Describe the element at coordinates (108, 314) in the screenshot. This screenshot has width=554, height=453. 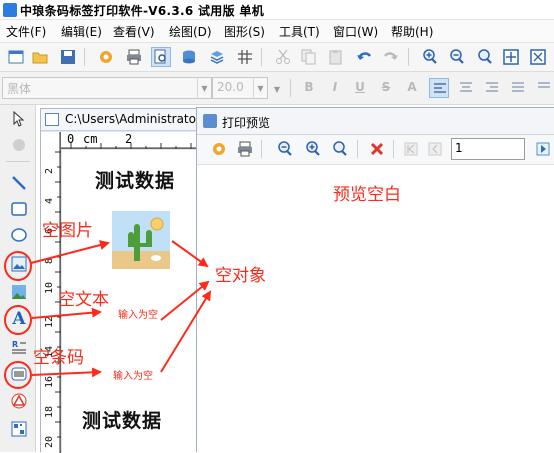
I see `annotation-overlay` at that location.